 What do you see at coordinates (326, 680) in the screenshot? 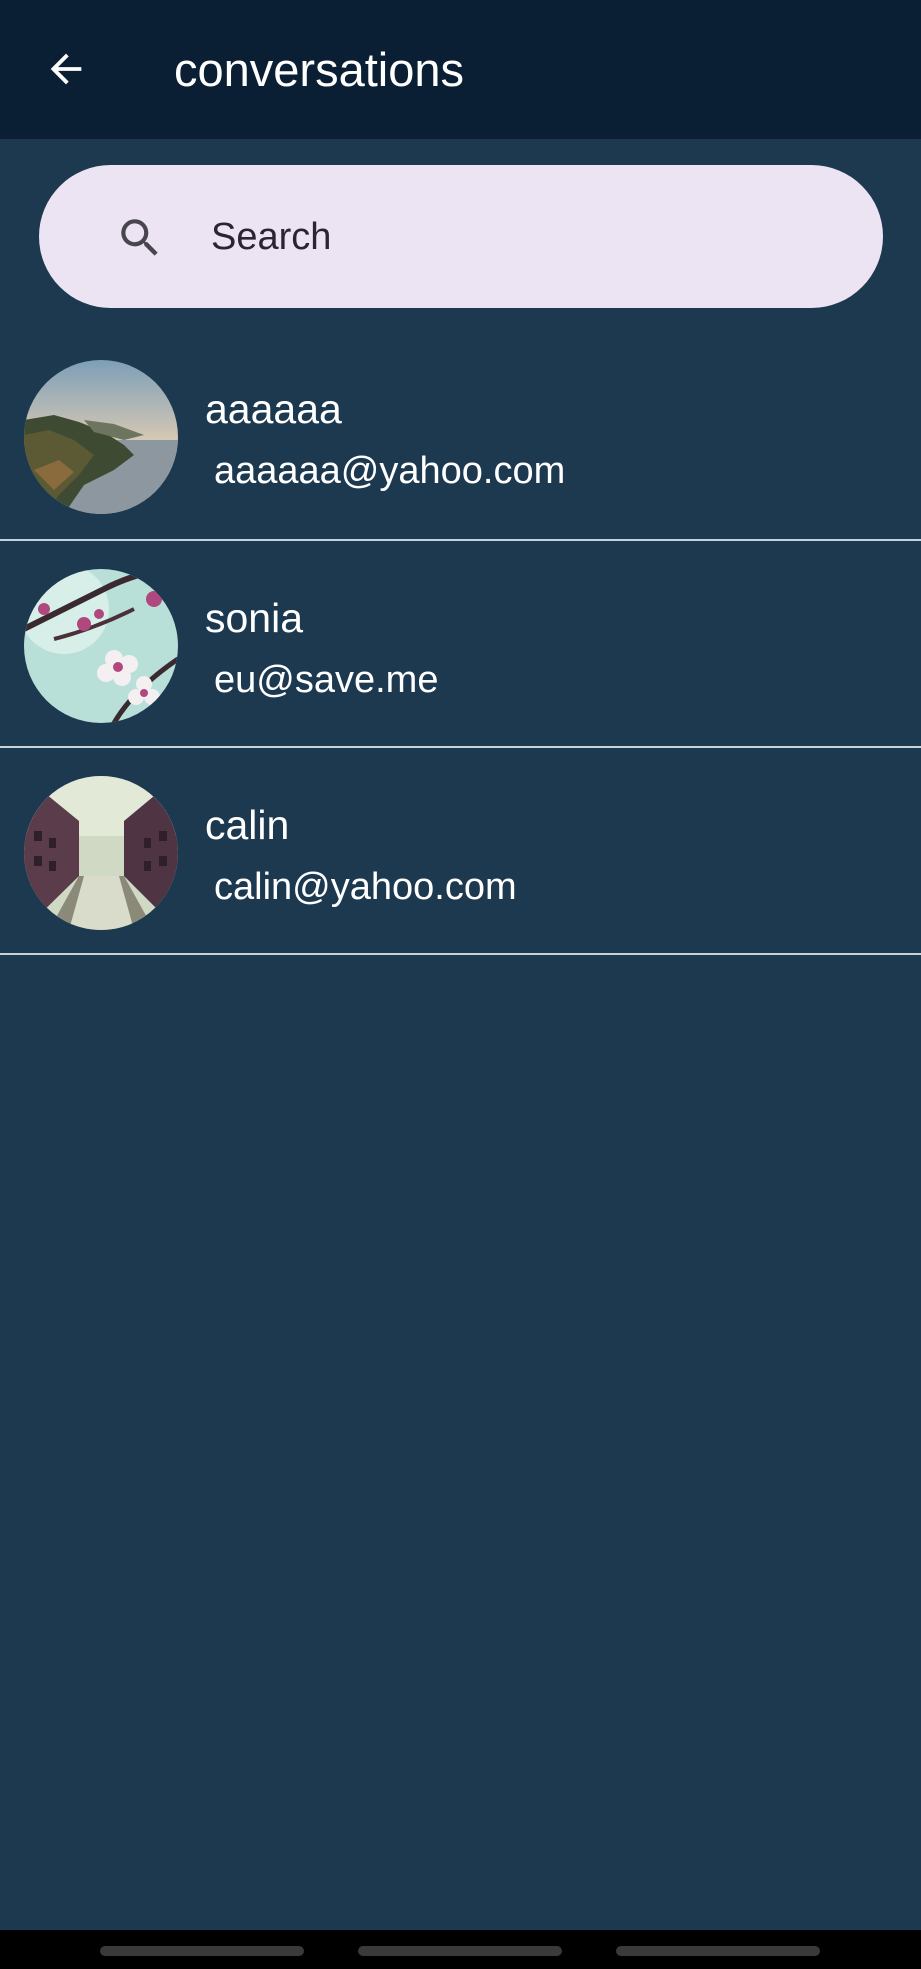
I see `conversation-email: eu@save.me` at bounding box center [326, 680].